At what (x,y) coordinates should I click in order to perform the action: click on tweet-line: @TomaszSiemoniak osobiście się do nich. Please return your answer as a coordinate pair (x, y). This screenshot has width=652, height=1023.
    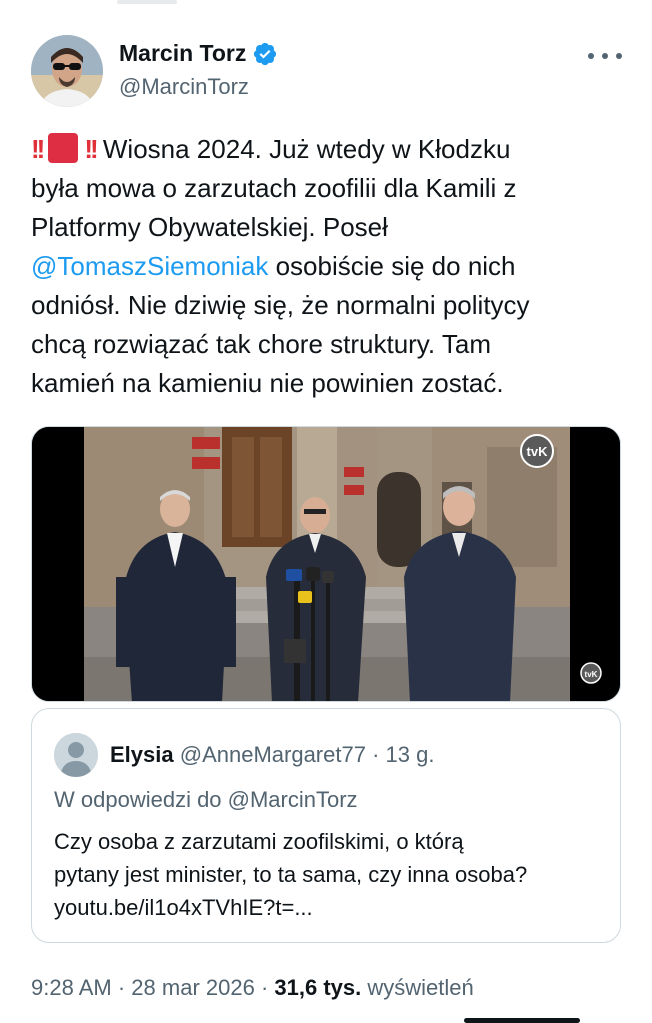
    Looking at the image, I should click on (331, 266).